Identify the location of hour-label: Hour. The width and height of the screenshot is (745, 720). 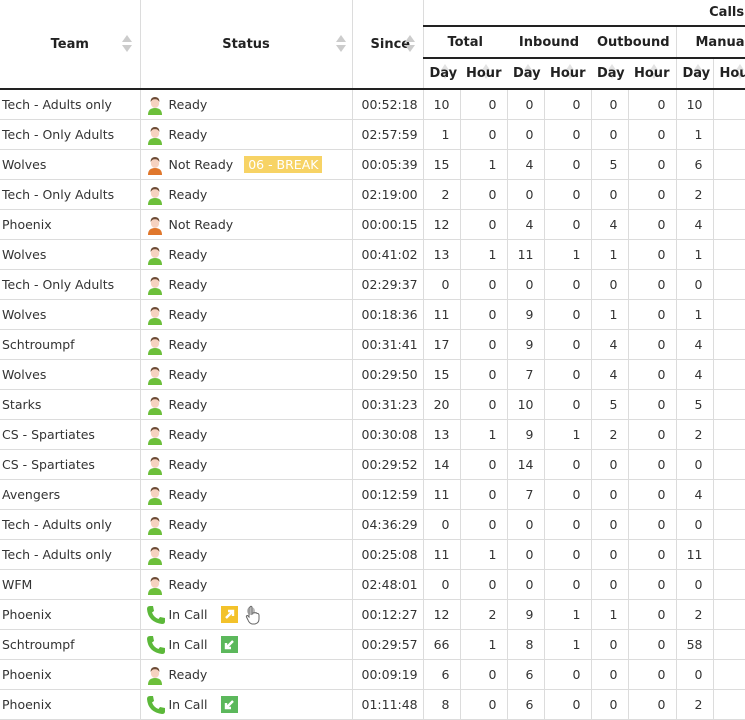
(483, 73).